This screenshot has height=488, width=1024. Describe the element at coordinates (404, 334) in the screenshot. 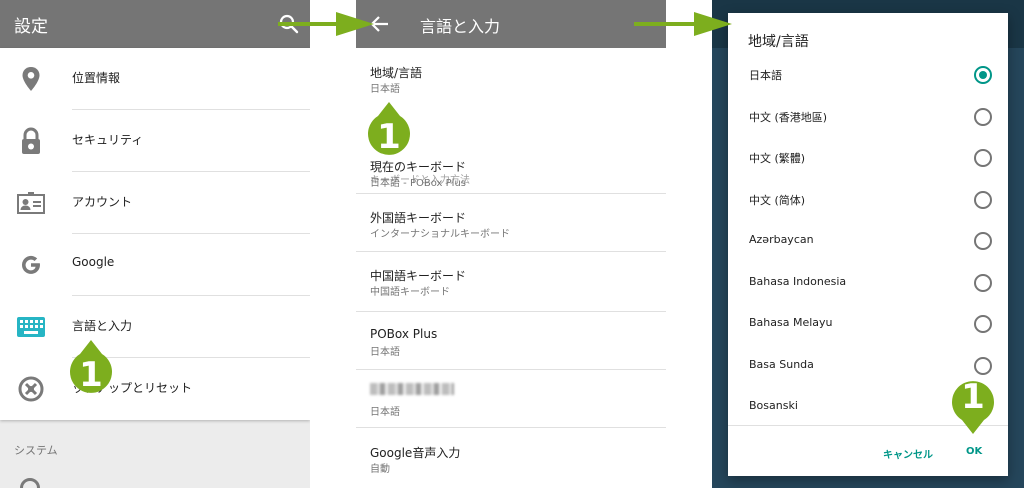

I see `item-title: POBox Plus` at that location.